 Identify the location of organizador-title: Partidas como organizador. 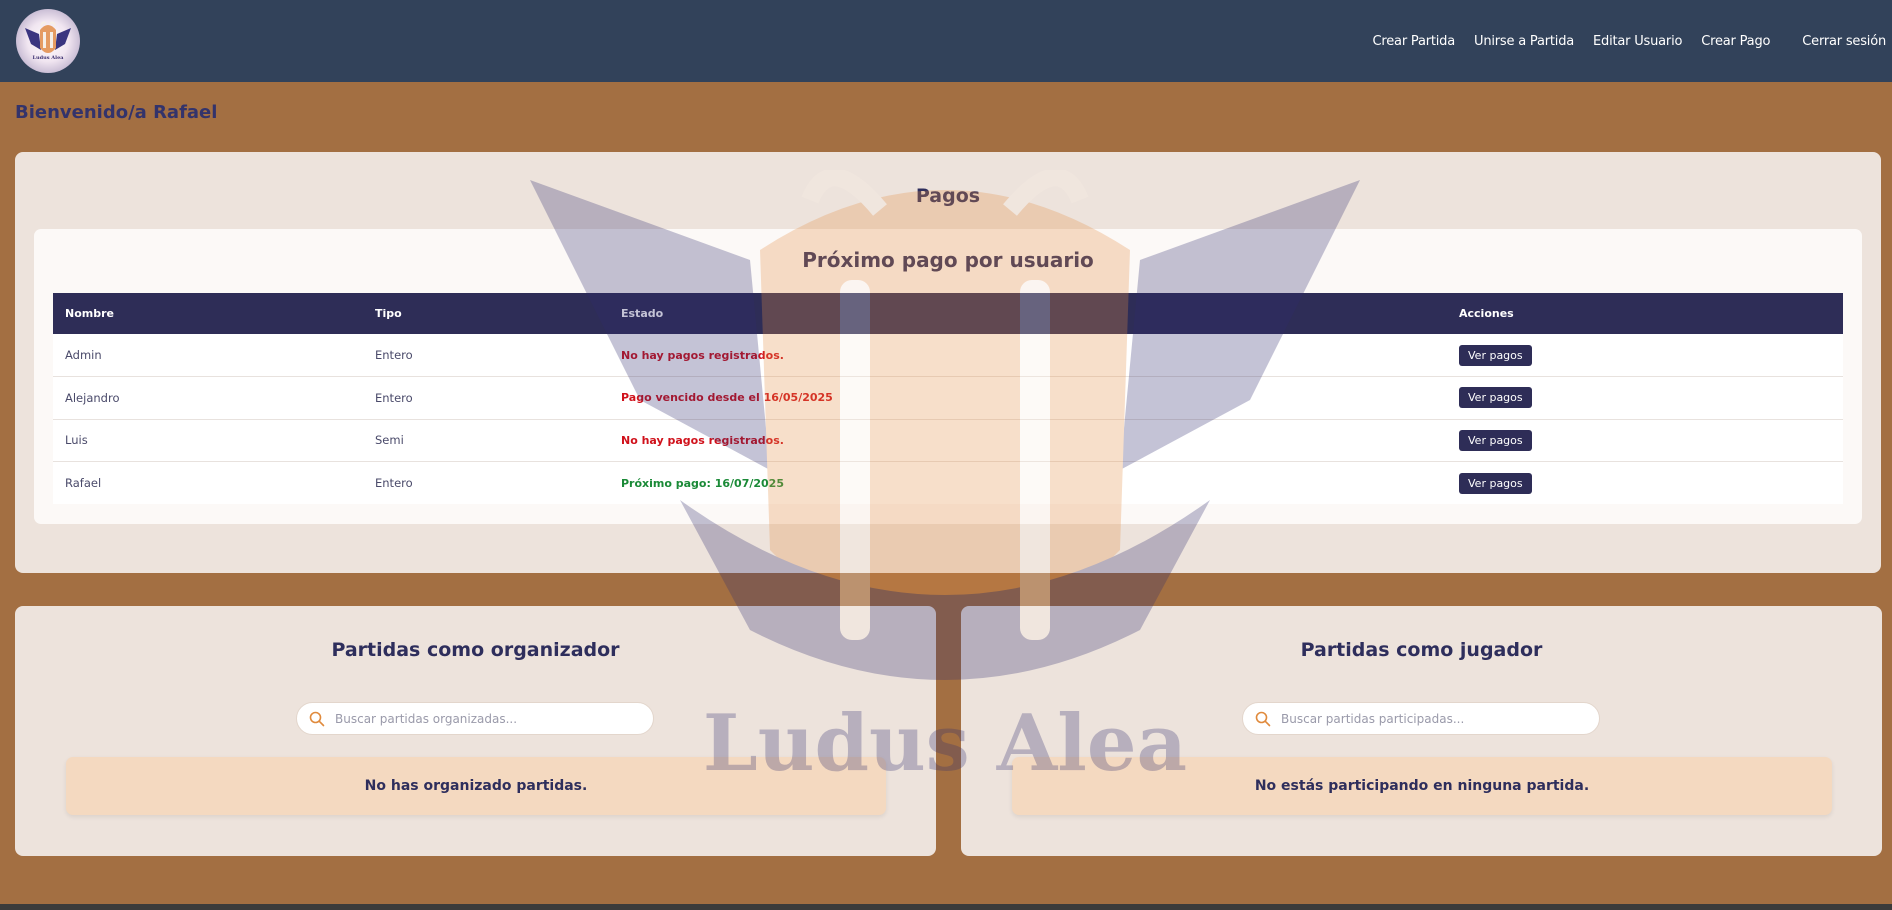
(475, 650).